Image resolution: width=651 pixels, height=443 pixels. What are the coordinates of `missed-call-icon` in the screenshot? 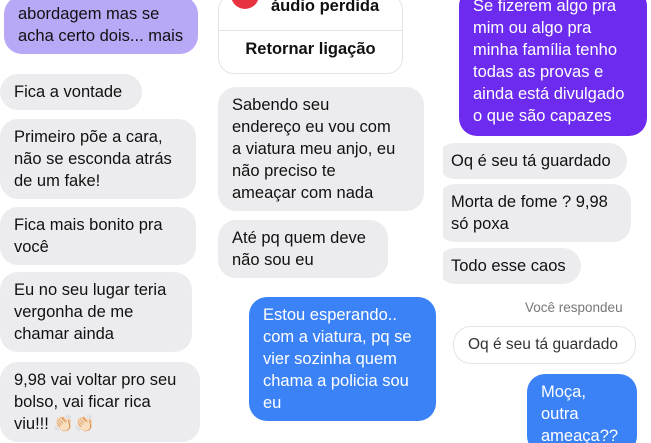 It's located at (245, 4).